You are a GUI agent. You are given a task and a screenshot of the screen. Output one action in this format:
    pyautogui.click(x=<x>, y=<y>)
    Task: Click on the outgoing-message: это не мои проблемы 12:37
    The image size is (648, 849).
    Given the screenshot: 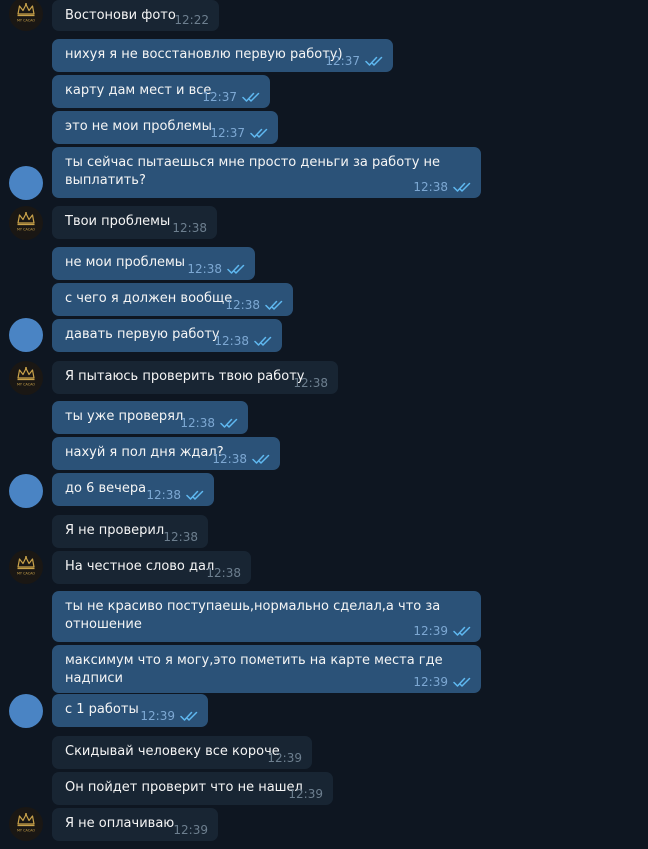 What is the action you would take?
    pyautogui.click(x=165, y=127)
    